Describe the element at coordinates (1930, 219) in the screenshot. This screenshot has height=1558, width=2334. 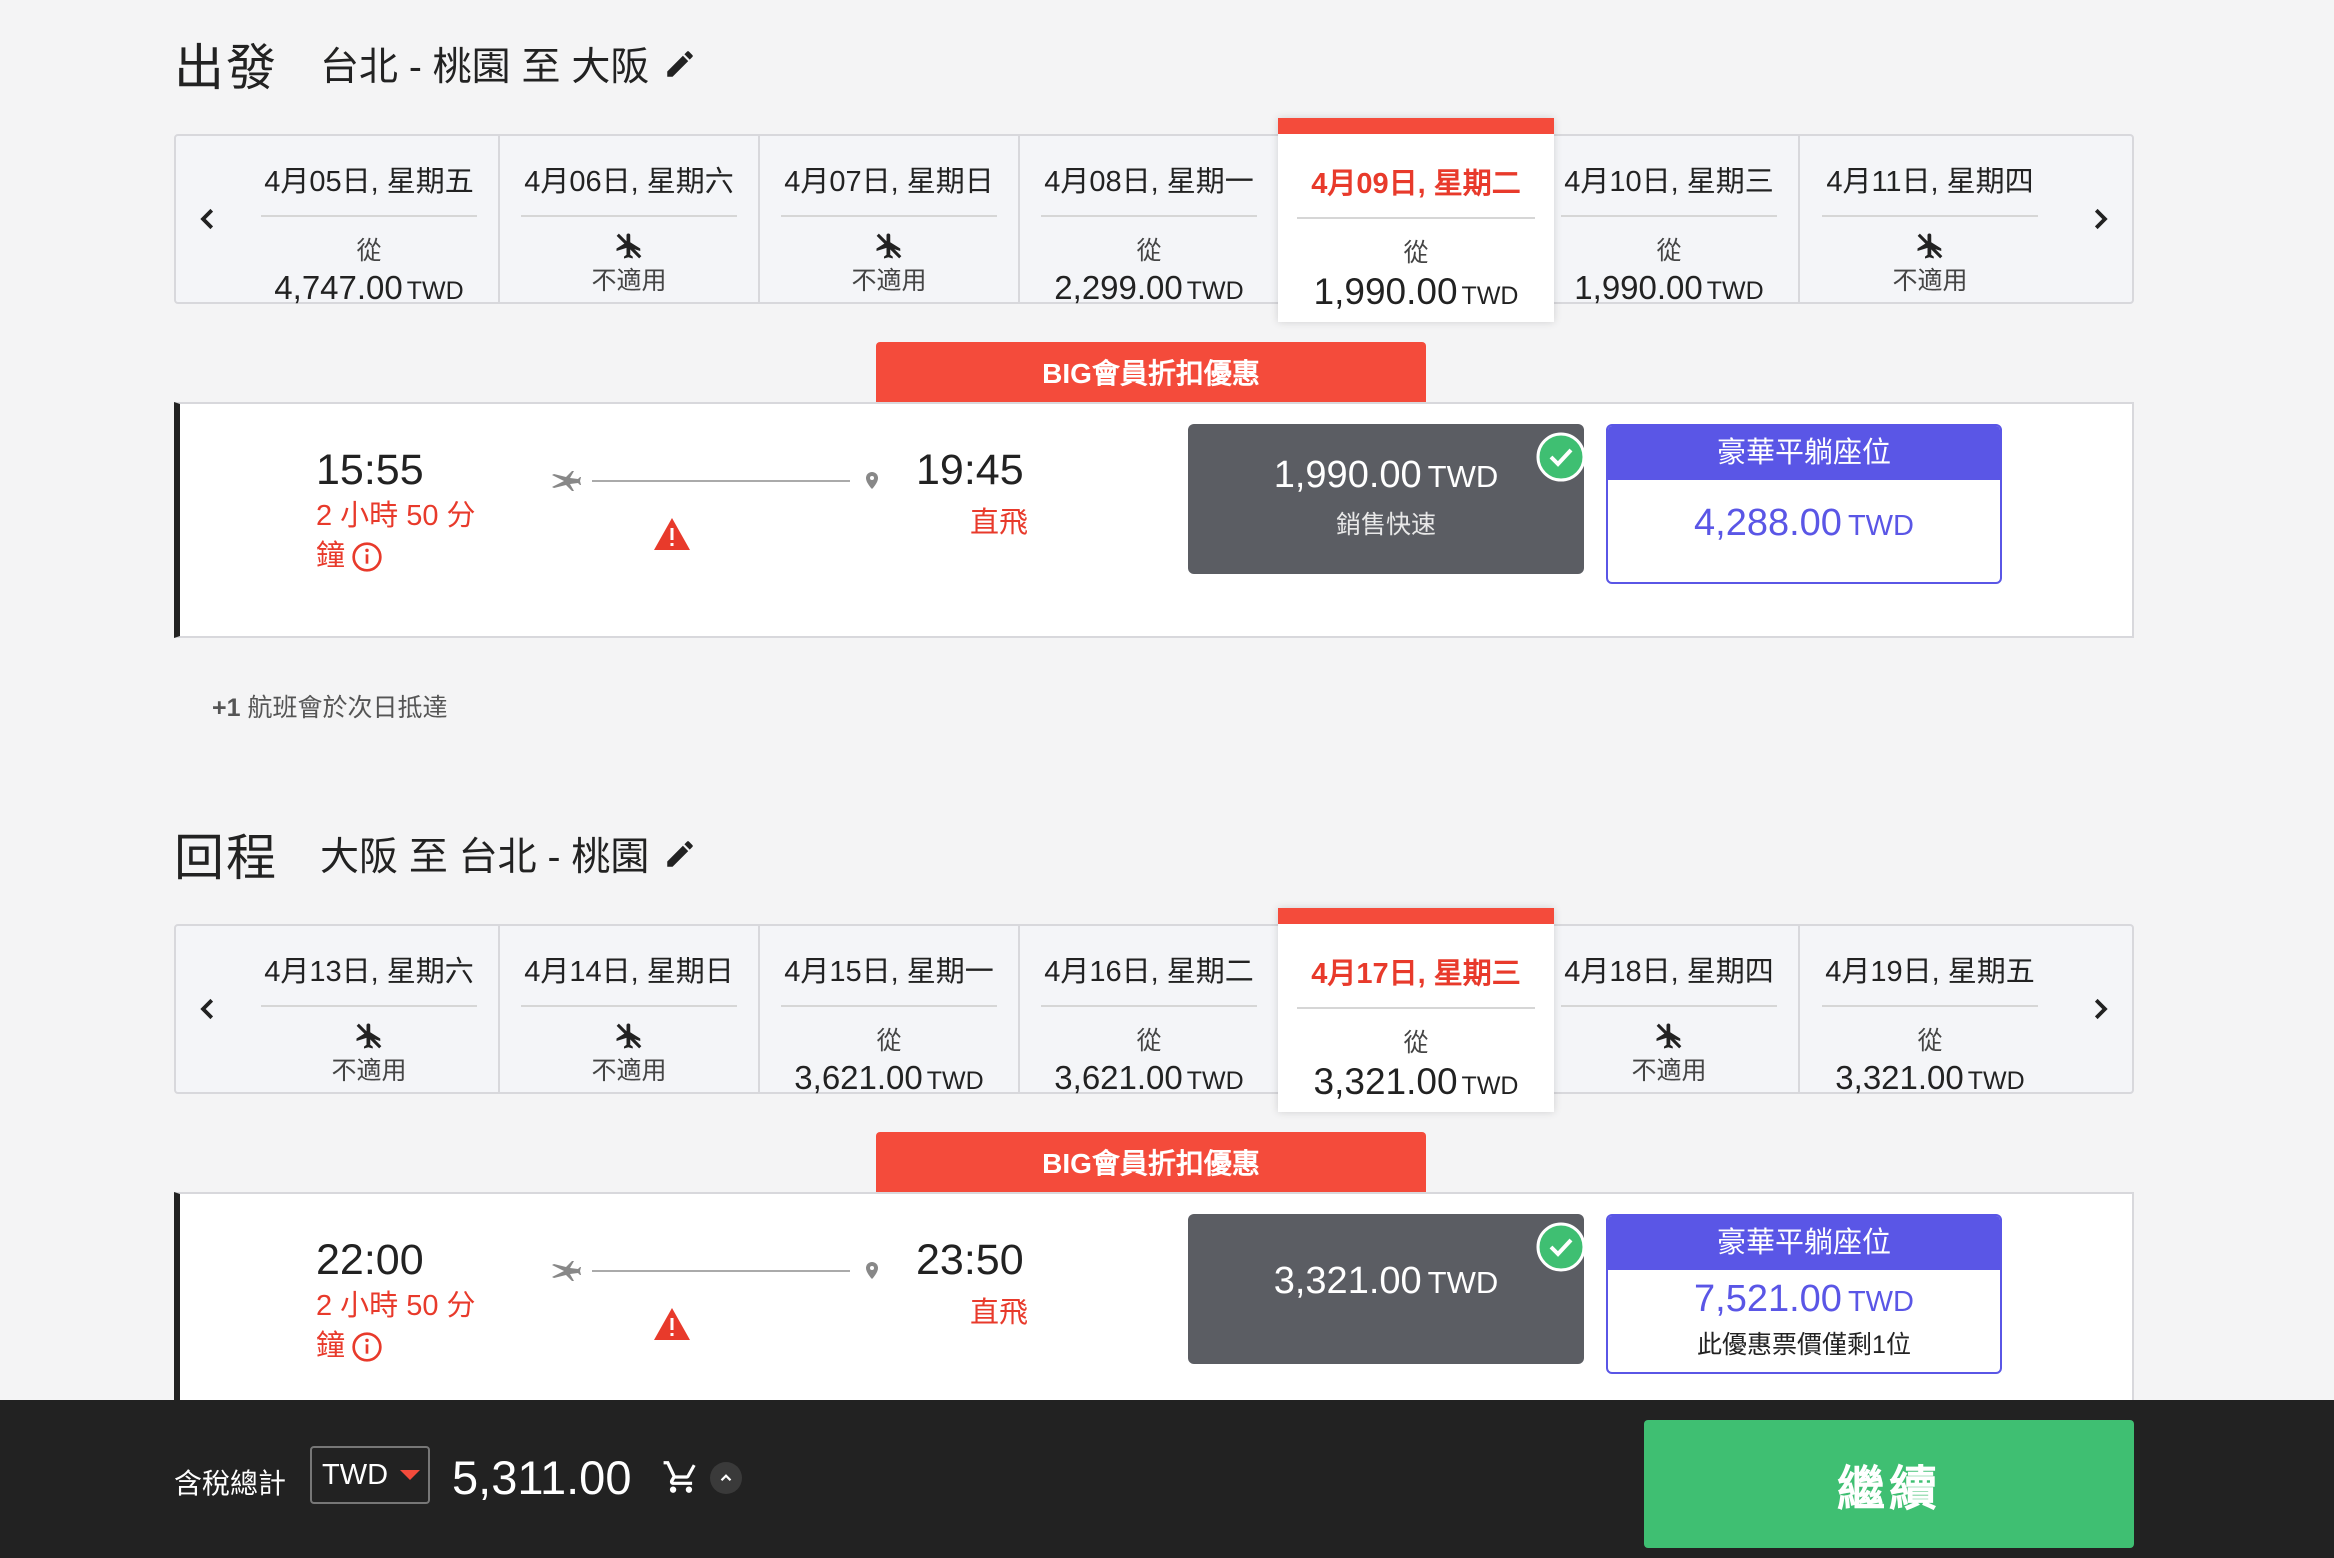
I see `date-option: 4月11日, 星期四 不適用` at that location.